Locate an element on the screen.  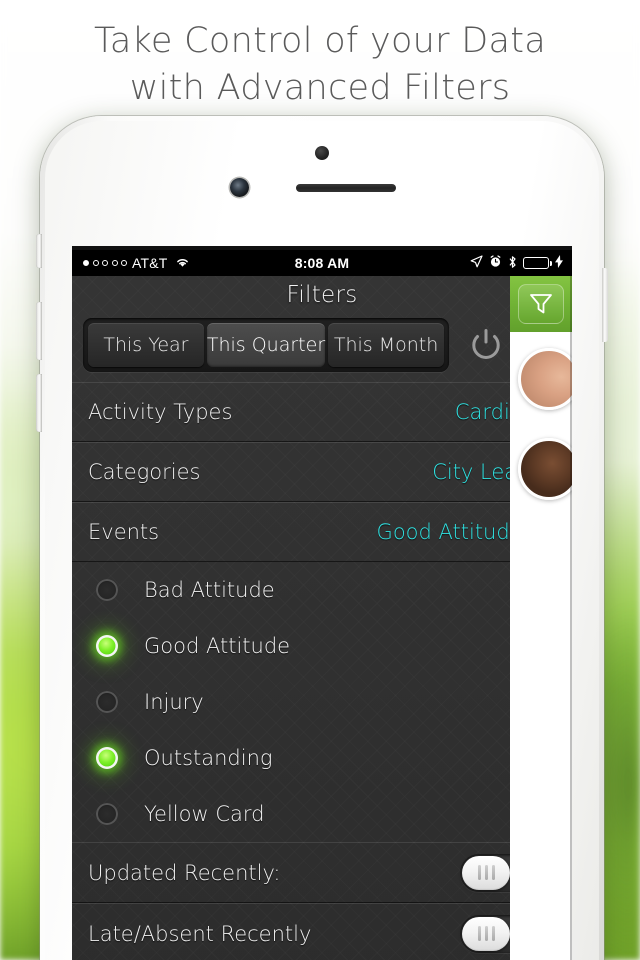
reset-filters-power-button is located at coordinates (486, 346).